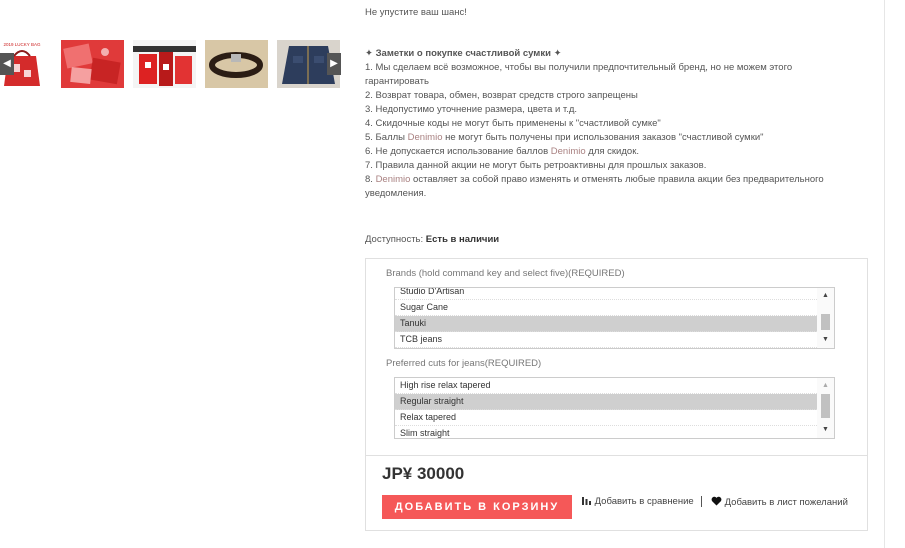 The height and width of the screenshot is (548, 905). I want to click on select-option: Tanuki, so click(606, 324).